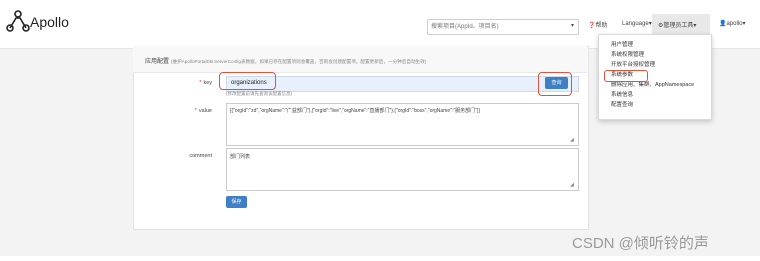  I want to click on menu-item: 配置查询, so click(622, 104).